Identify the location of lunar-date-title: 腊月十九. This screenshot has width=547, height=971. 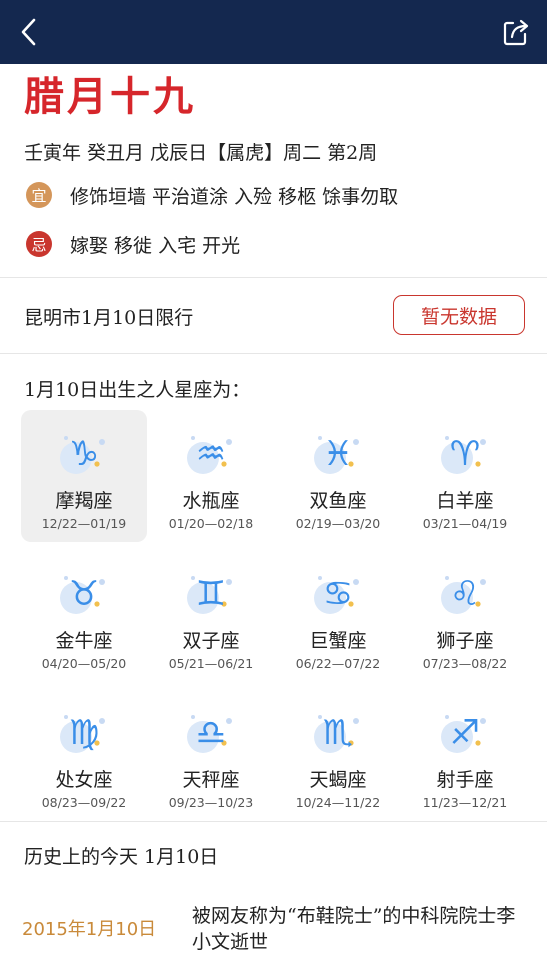
(110, 96).